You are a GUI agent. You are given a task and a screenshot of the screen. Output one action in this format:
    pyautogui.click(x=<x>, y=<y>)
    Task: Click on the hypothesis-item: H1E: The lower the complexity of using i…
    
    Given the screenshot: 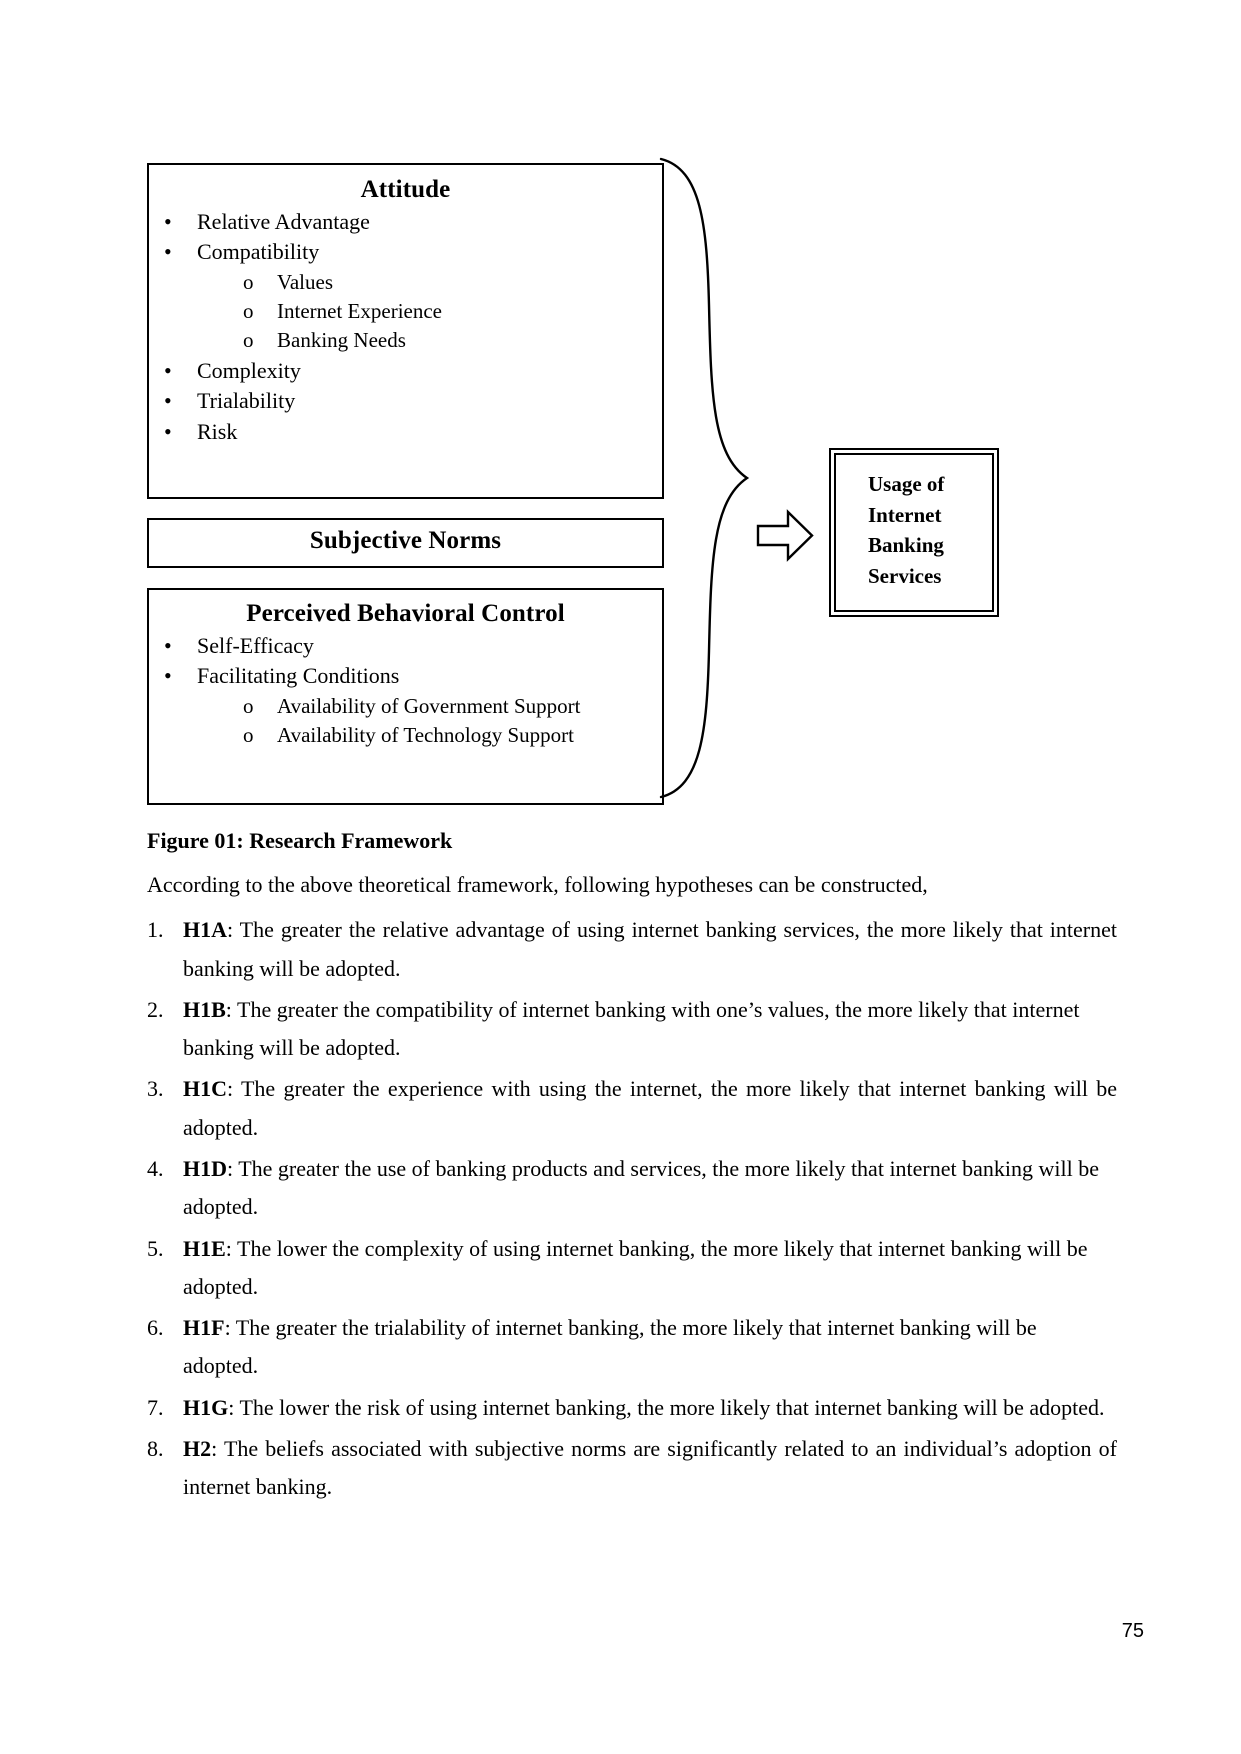 What is the action you would take?
    pyautogui.click(x=632, y=1268)
    